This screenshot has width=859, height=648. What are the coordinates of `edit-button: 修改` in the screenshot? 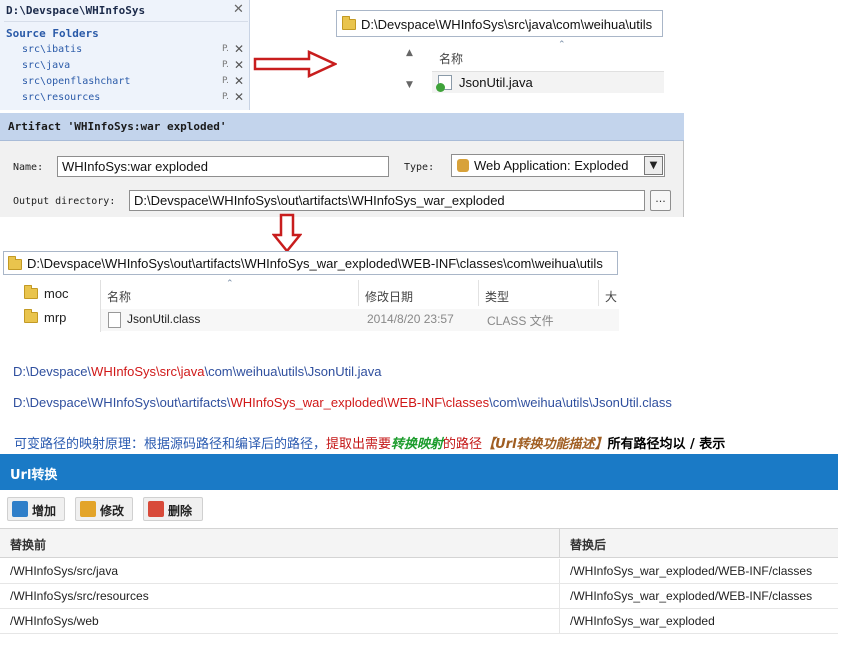 It's located at (104, 509).